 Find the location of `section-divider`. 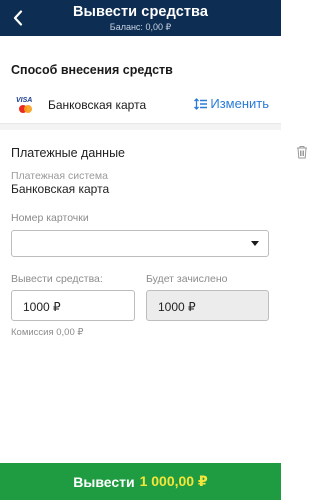

section-divider is located at coordinates (140, 127).